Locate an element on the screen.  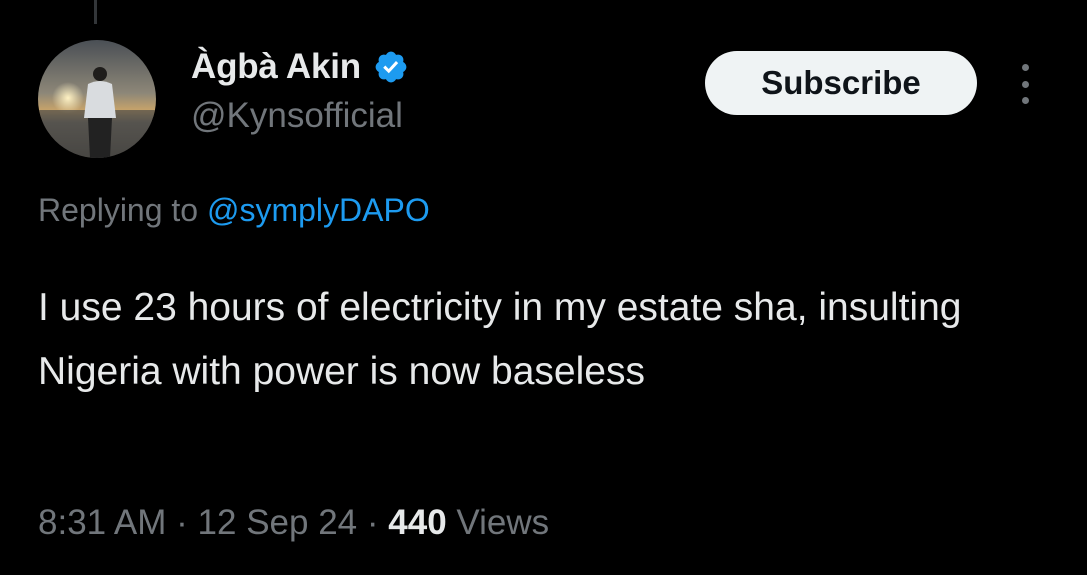
verified-badge-icon is located at coordinates (391, 67).